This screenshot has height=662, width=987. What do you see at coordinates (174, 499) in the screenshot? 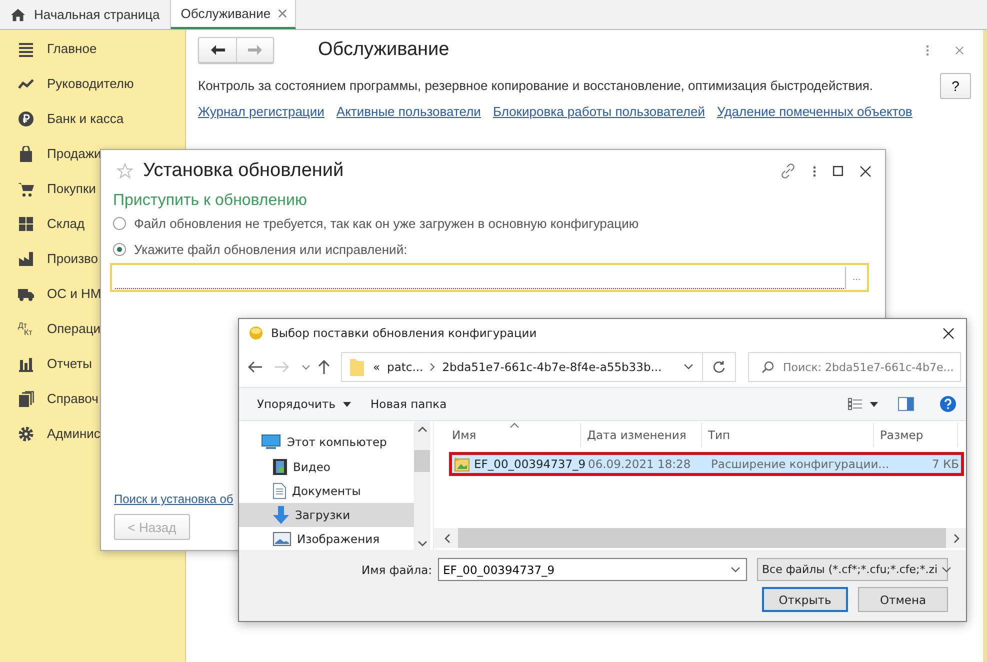
I see `link: Поиск и установка об` at bounding box center [174, 499].